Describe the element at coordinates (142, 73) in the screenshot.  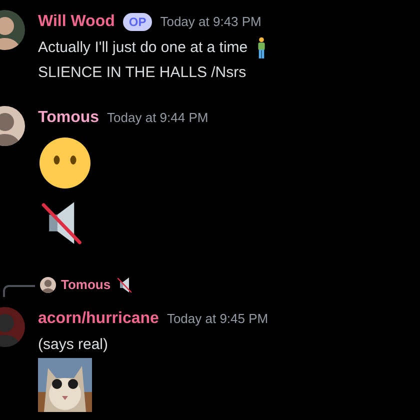
I see `message-text: SLIENCE IN THE HALLS /Nsrs` at that location.